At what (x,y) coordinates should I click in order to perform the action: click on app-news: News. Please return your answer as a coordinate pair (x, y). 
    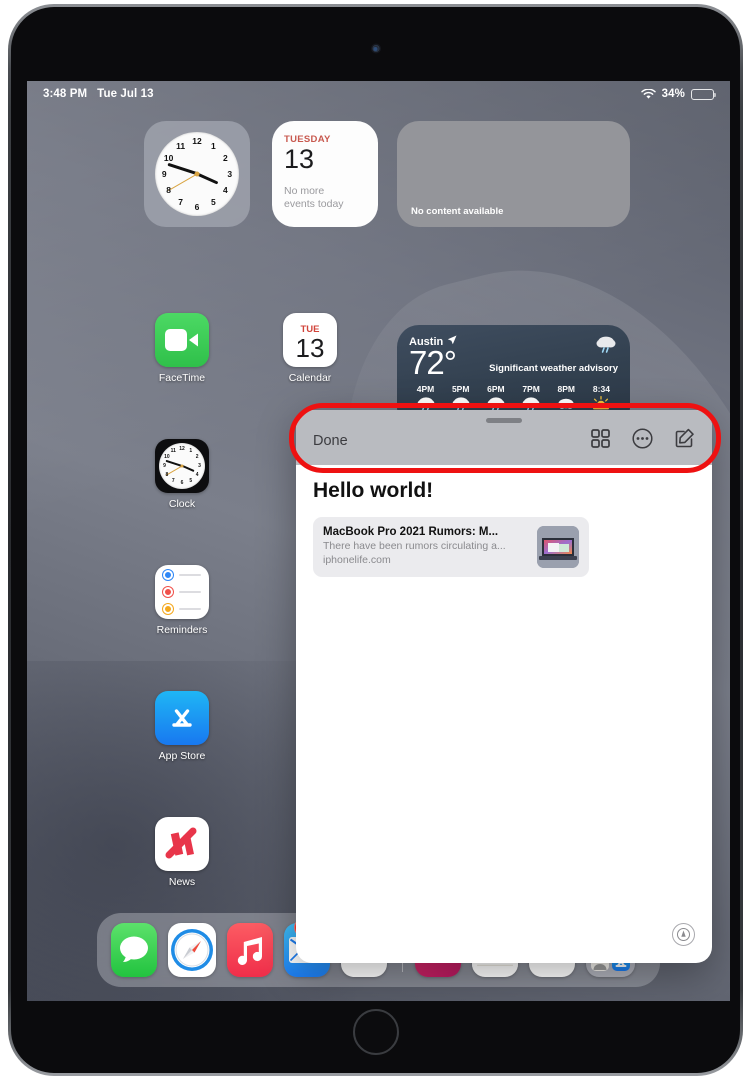
    Looking at the image, I should click on (182, 852).